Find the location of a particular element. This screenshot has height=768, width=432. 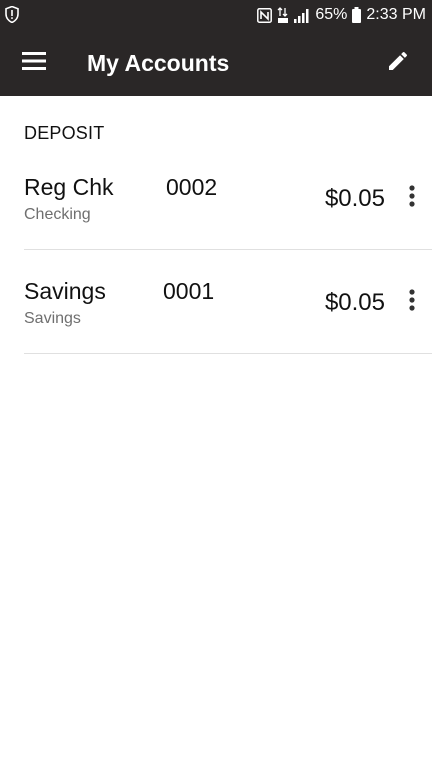

nfc-icon is located at coordinates (265, 15).